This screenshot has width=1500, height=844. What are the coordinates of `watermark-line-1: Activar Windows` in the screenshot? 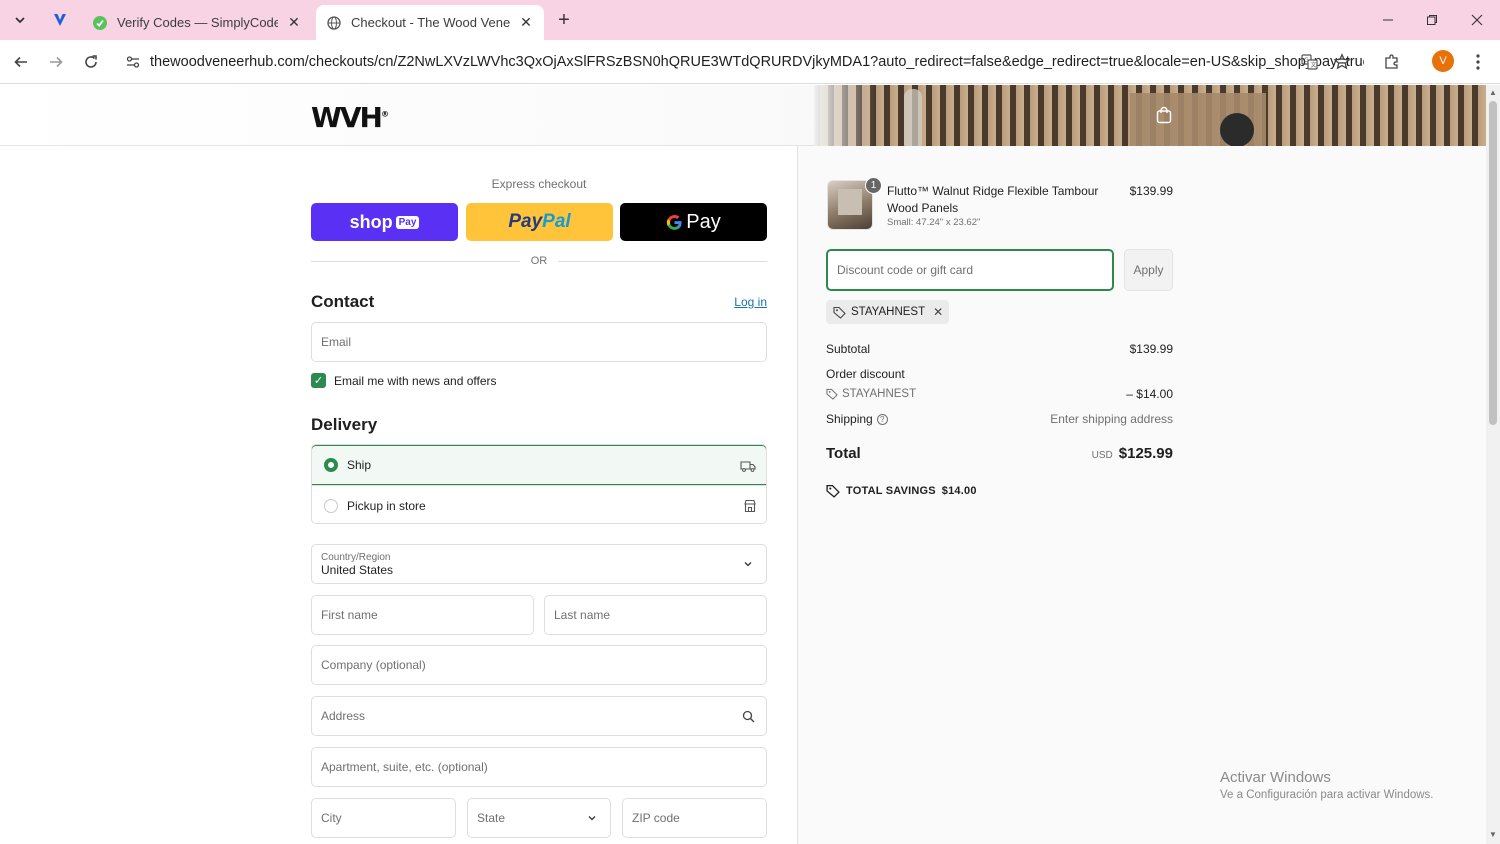 It's located at (1275, 777).